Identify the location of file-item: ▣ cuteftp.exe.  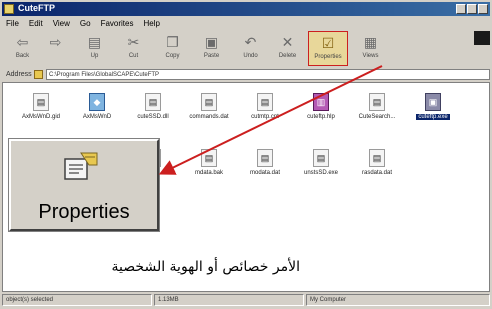
(433, 106).